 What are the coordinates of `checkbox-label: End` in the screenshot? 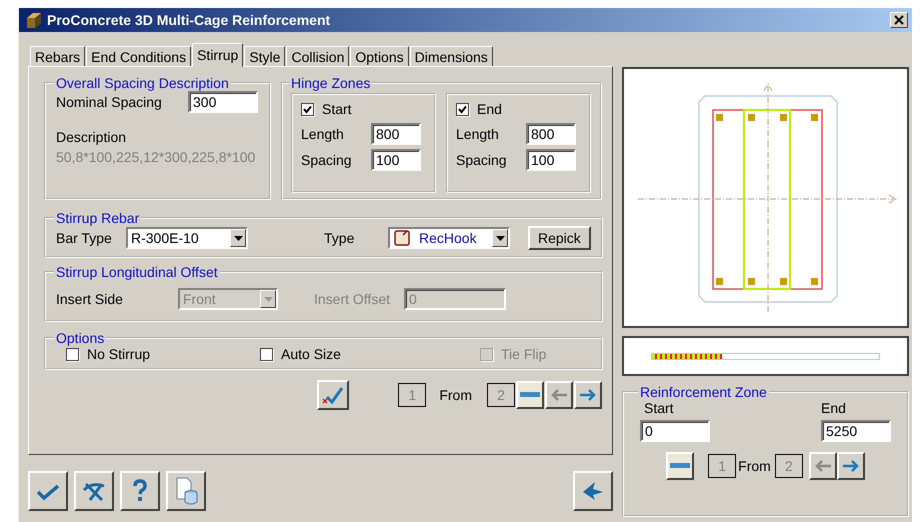 It's located at (489, 109).